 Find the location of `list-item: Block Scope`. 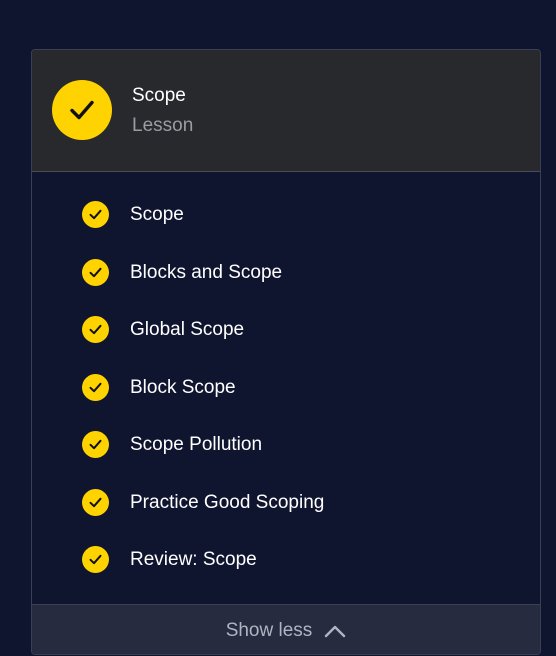

list-item: Block Scope is located at coordinates (286, 387).